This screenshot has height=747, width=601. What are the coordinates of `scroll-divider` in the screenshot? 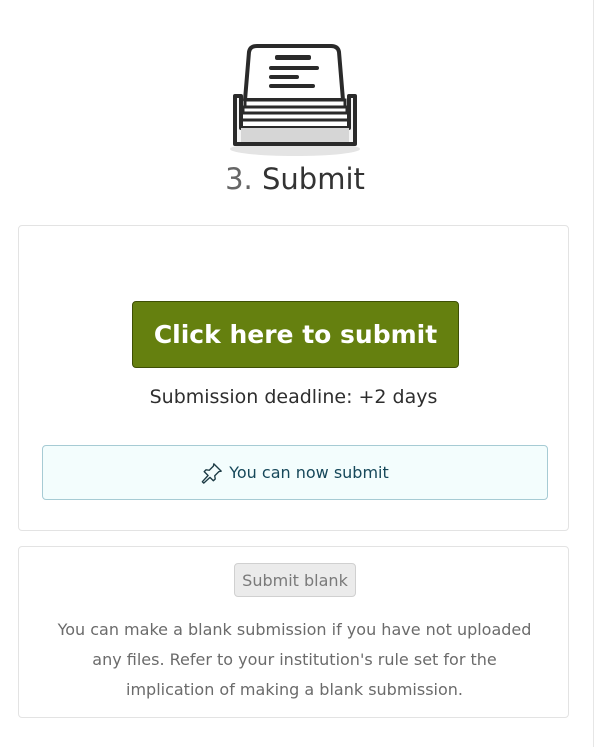 It's located at (593, 373).